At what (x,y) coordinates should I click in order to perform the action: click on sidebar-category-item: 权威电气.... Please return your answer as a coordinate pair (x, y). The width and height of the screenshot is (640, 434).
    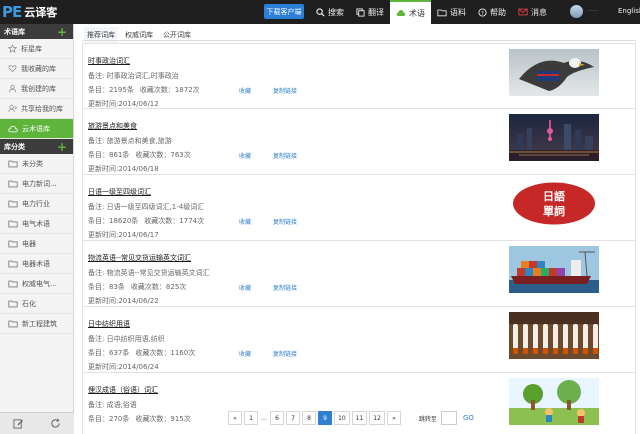
    Looking at the image, I should click on (36, 284).